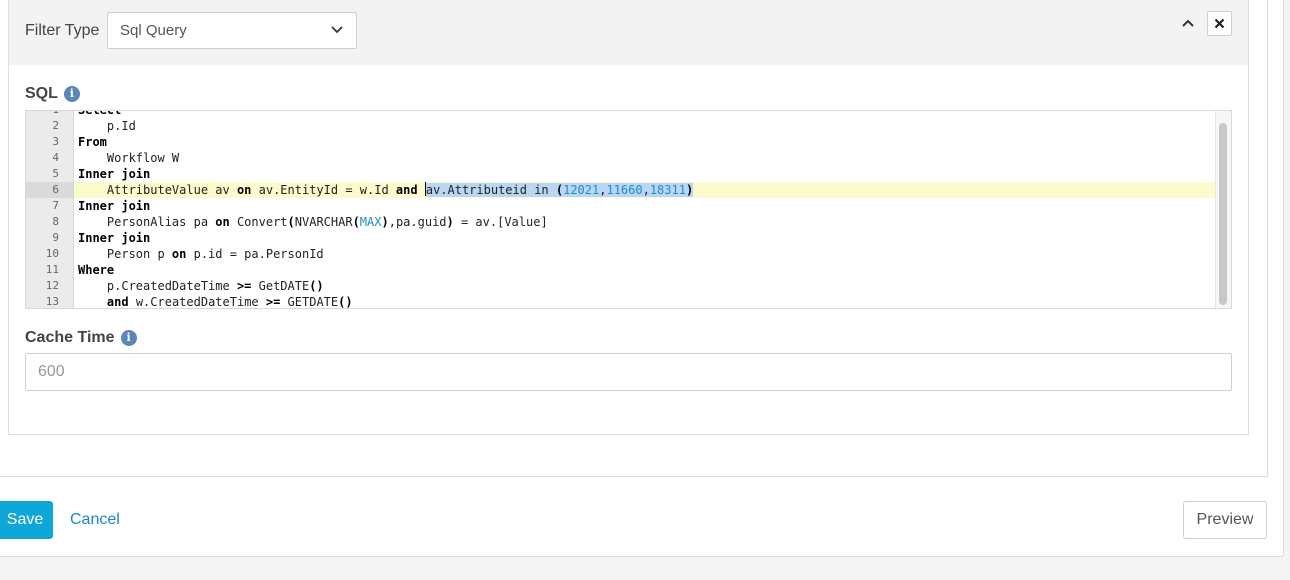 The height and width of the screenshot is (580, 1290). I want to click on code-token: ,, so click(646, 190).